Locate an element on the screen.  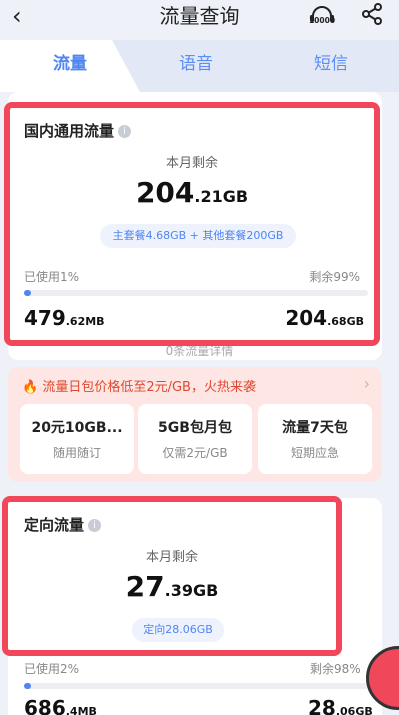
domestic-used-unit: .62MB is located at coordinates (85, 321).